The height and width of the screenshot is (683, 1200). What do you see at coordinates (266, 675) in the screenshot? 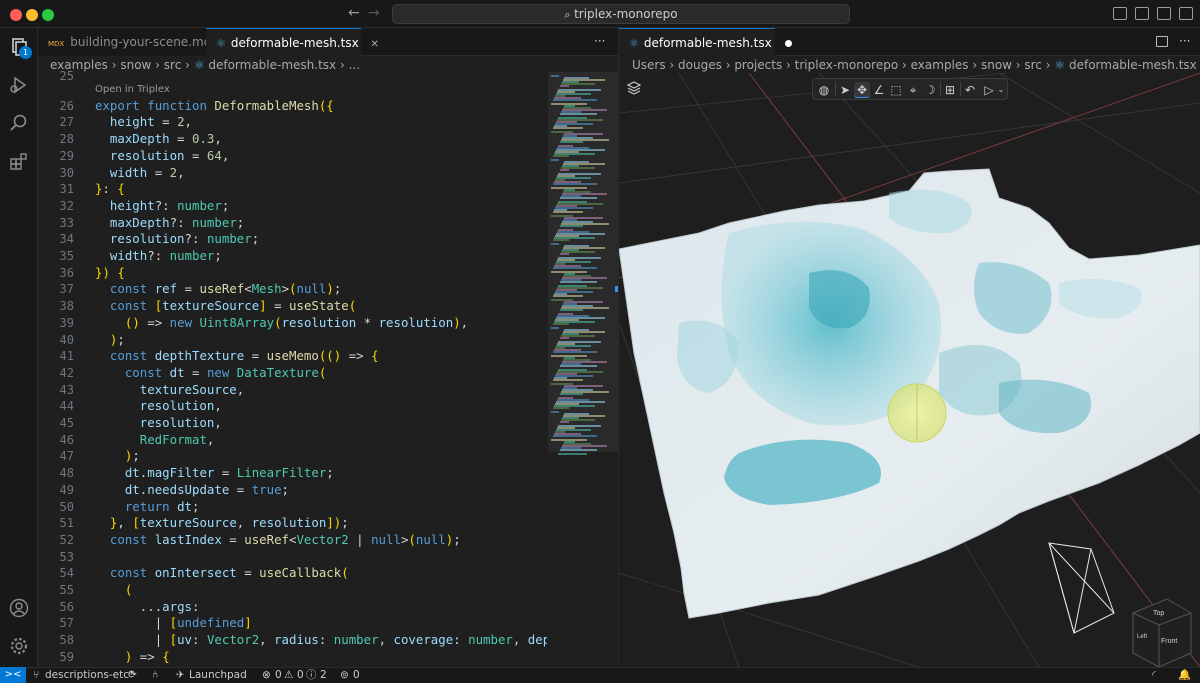
I see `error-icon: ⊗` at bounding box center [266, 675].